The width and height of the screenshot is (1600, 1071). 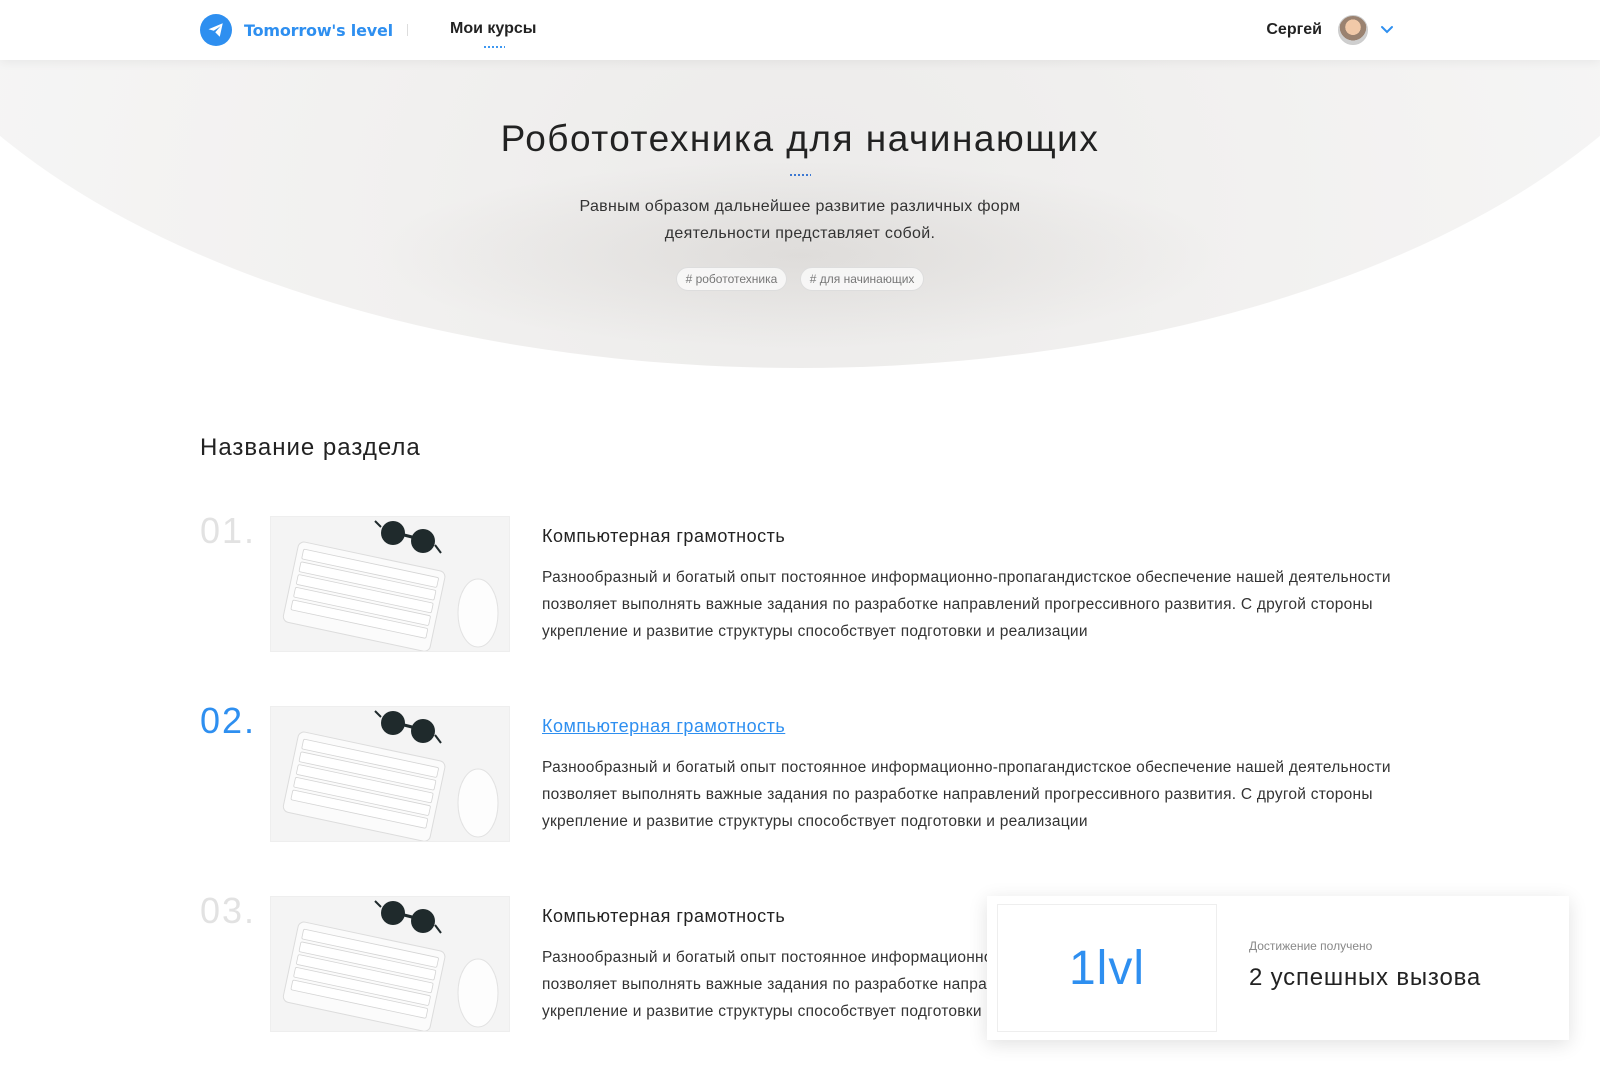 What do you see at coordinates (663, 726) in the screenshot?
I see `lesson-title-link: Компьютерная грамотность` at bounding box center [663, 726].